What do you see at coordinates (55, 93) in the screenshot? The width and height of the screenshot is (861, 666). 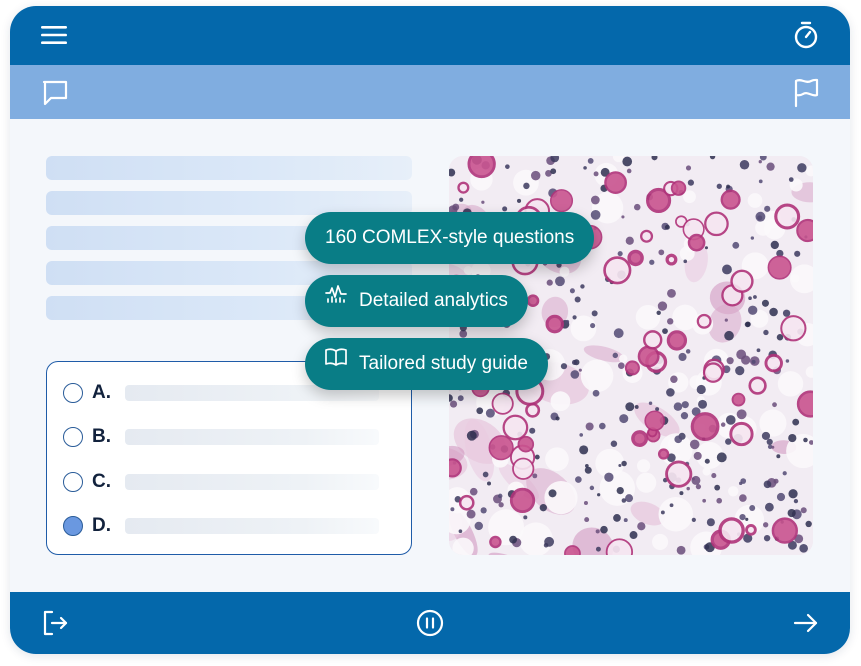 I see `speech-bubble-icon` at bounding box center [55, 93].